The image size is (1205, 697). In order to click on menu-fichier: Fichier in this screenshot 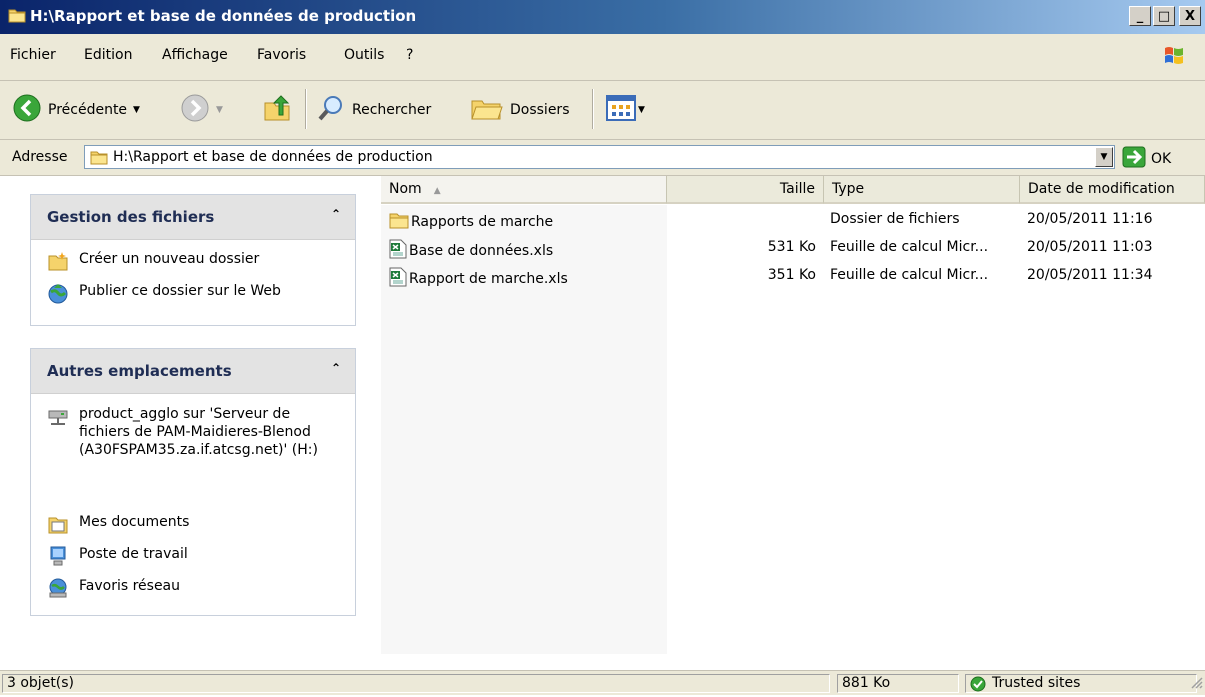, I will do `click(33, 55)`.